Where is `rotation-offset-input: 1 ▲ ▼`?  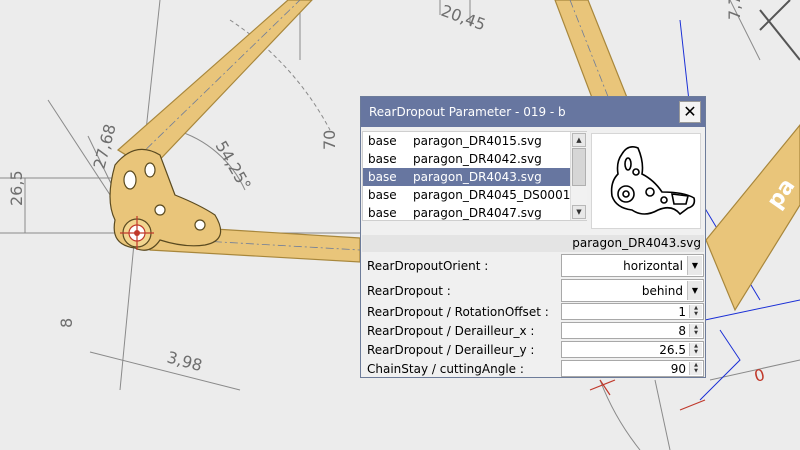 rotation-offset-input: 1 ▲ ▼ is located at coordinates (632, 311).